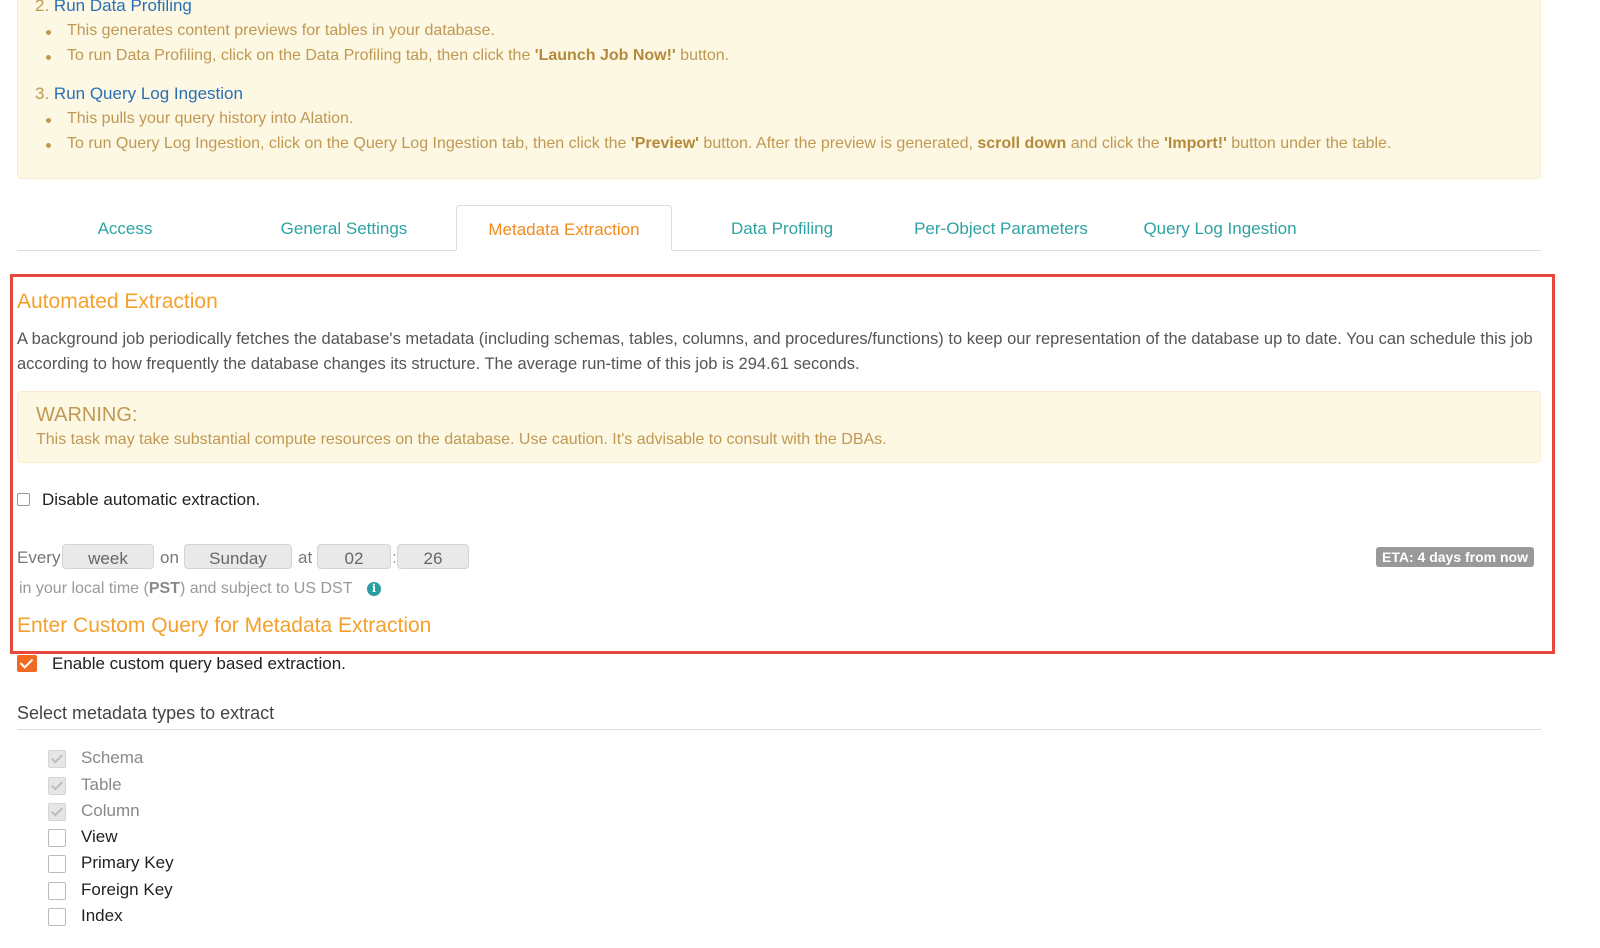  What do you see at coordinates (42, 93) in the screenshot?
I see `step-3-number: 3.` at bounding box center [42, 93].